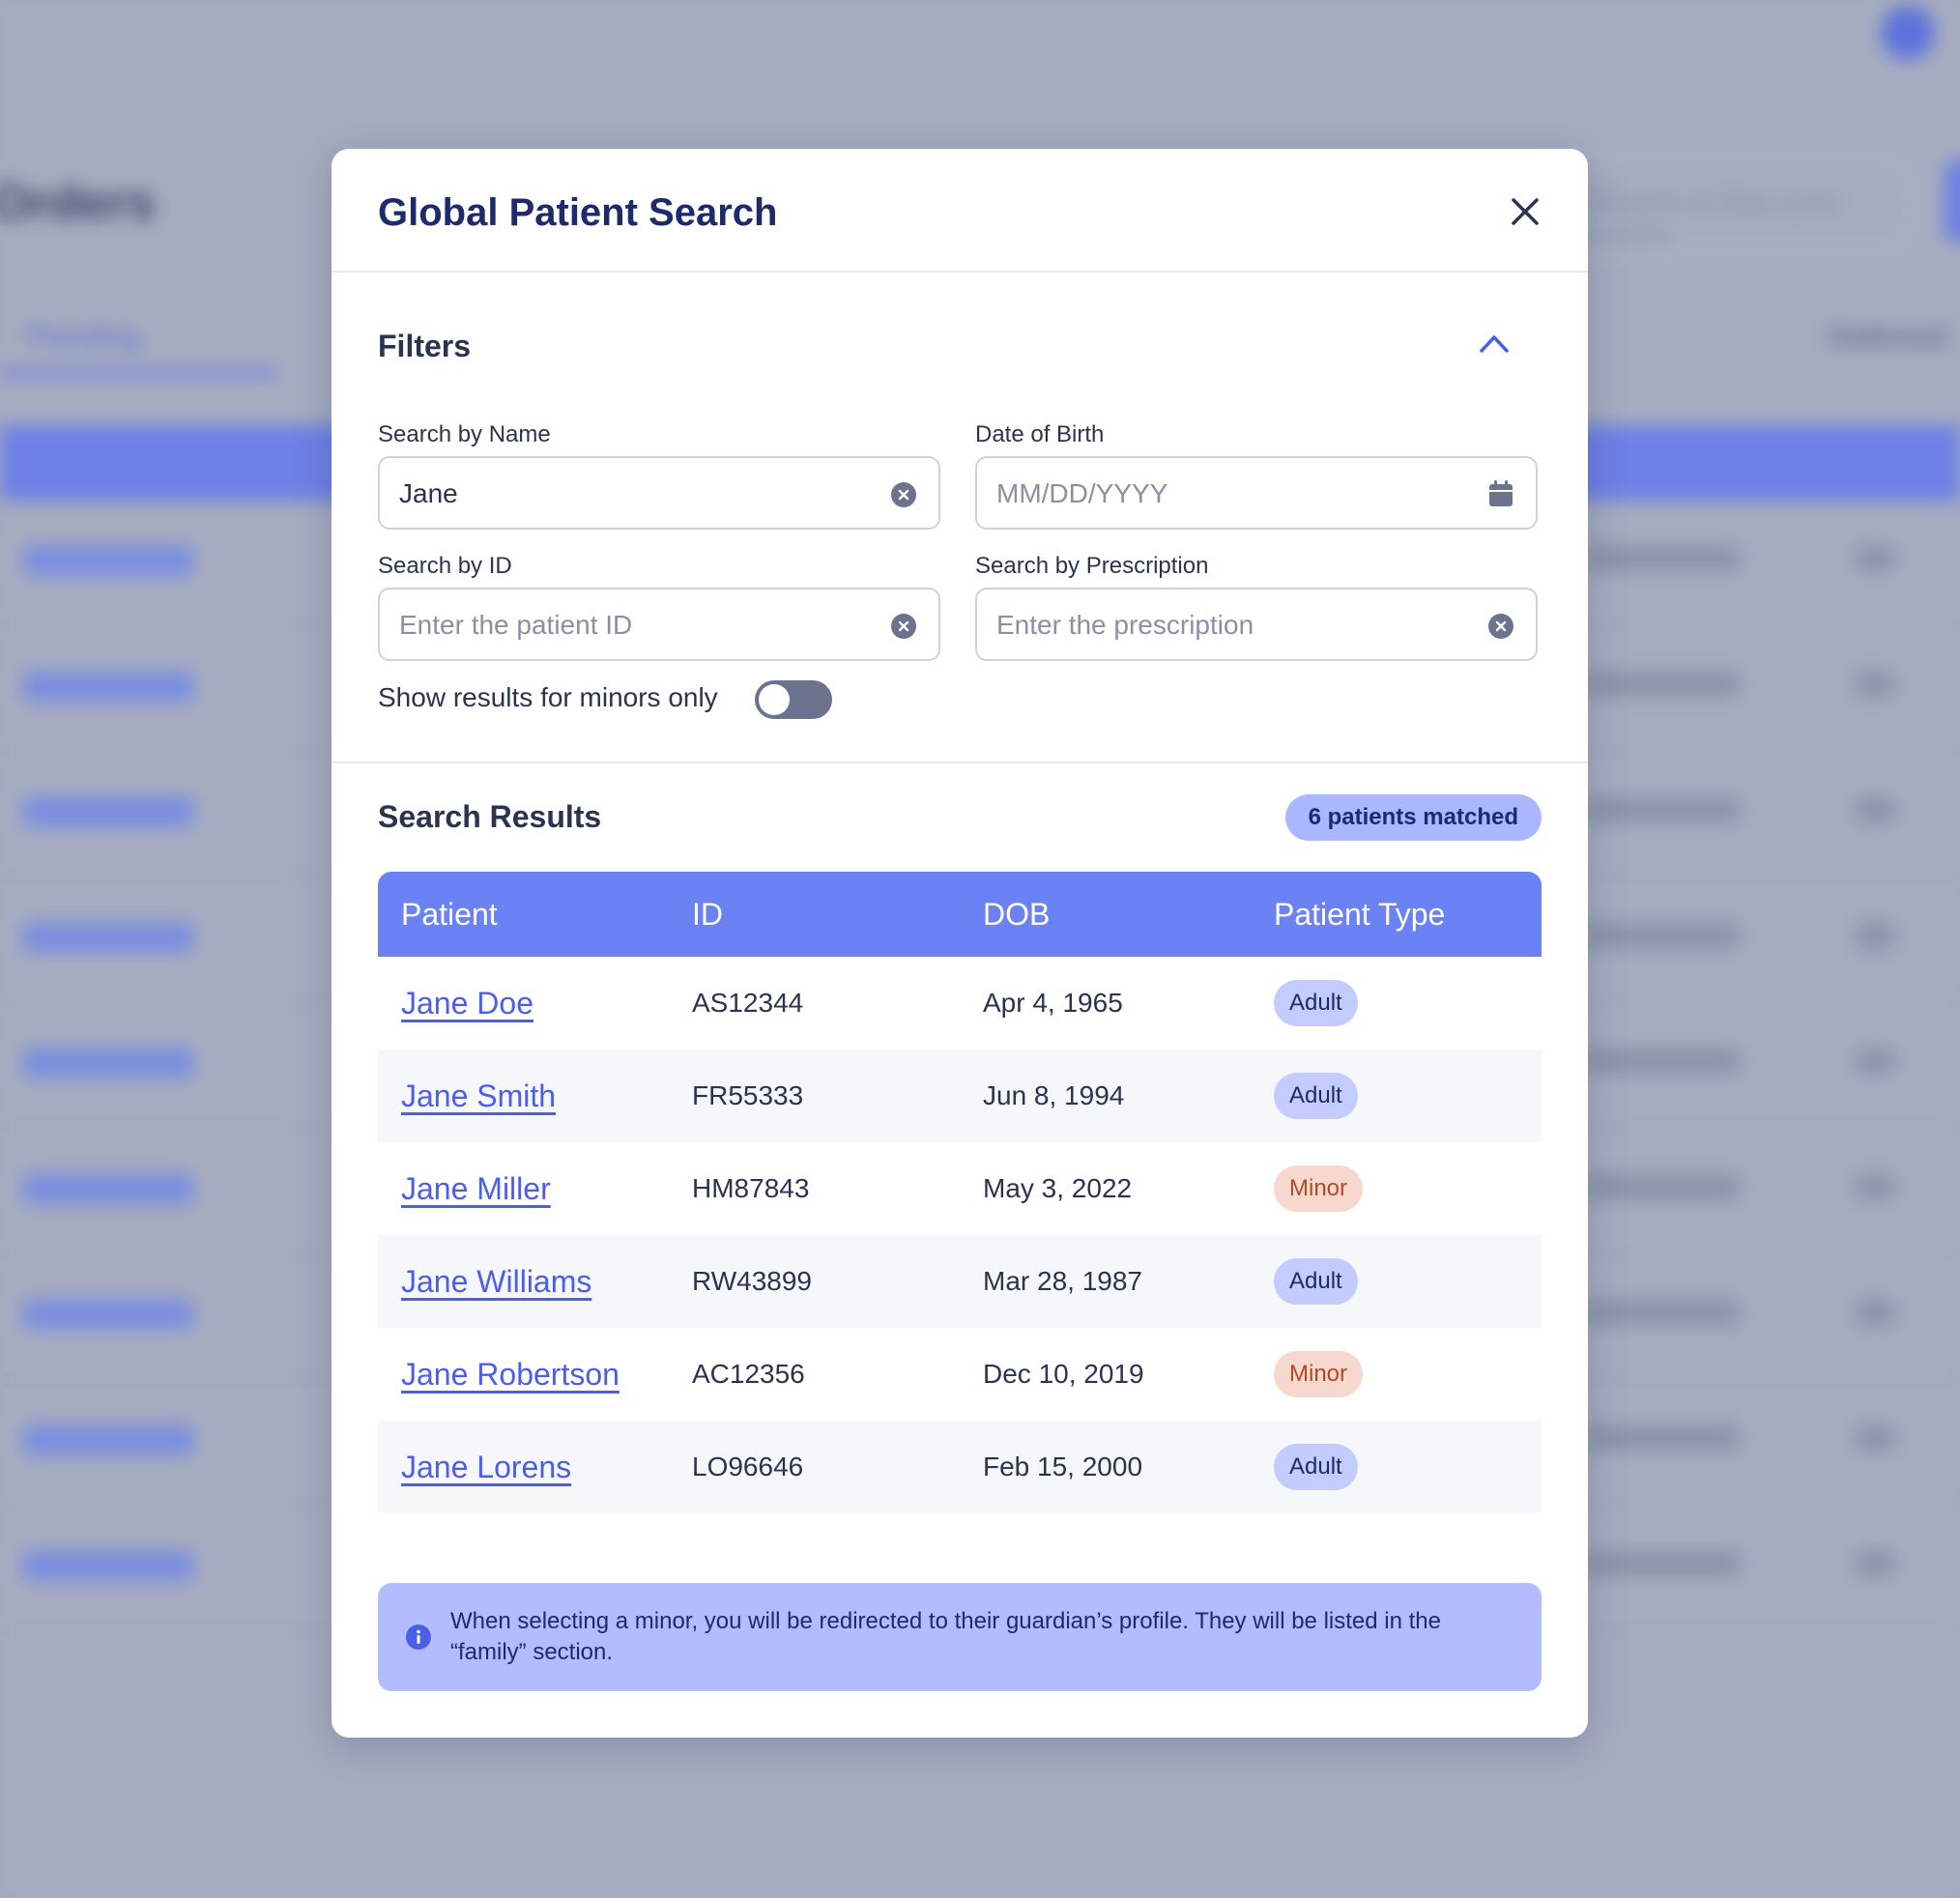 The height and width of the screenshot is (1898, 1960). What do you see at coordinates (486, 1467) in the screenshot?
I see `patient-link: Jane Lorens` at bounding box center [486, 1467].